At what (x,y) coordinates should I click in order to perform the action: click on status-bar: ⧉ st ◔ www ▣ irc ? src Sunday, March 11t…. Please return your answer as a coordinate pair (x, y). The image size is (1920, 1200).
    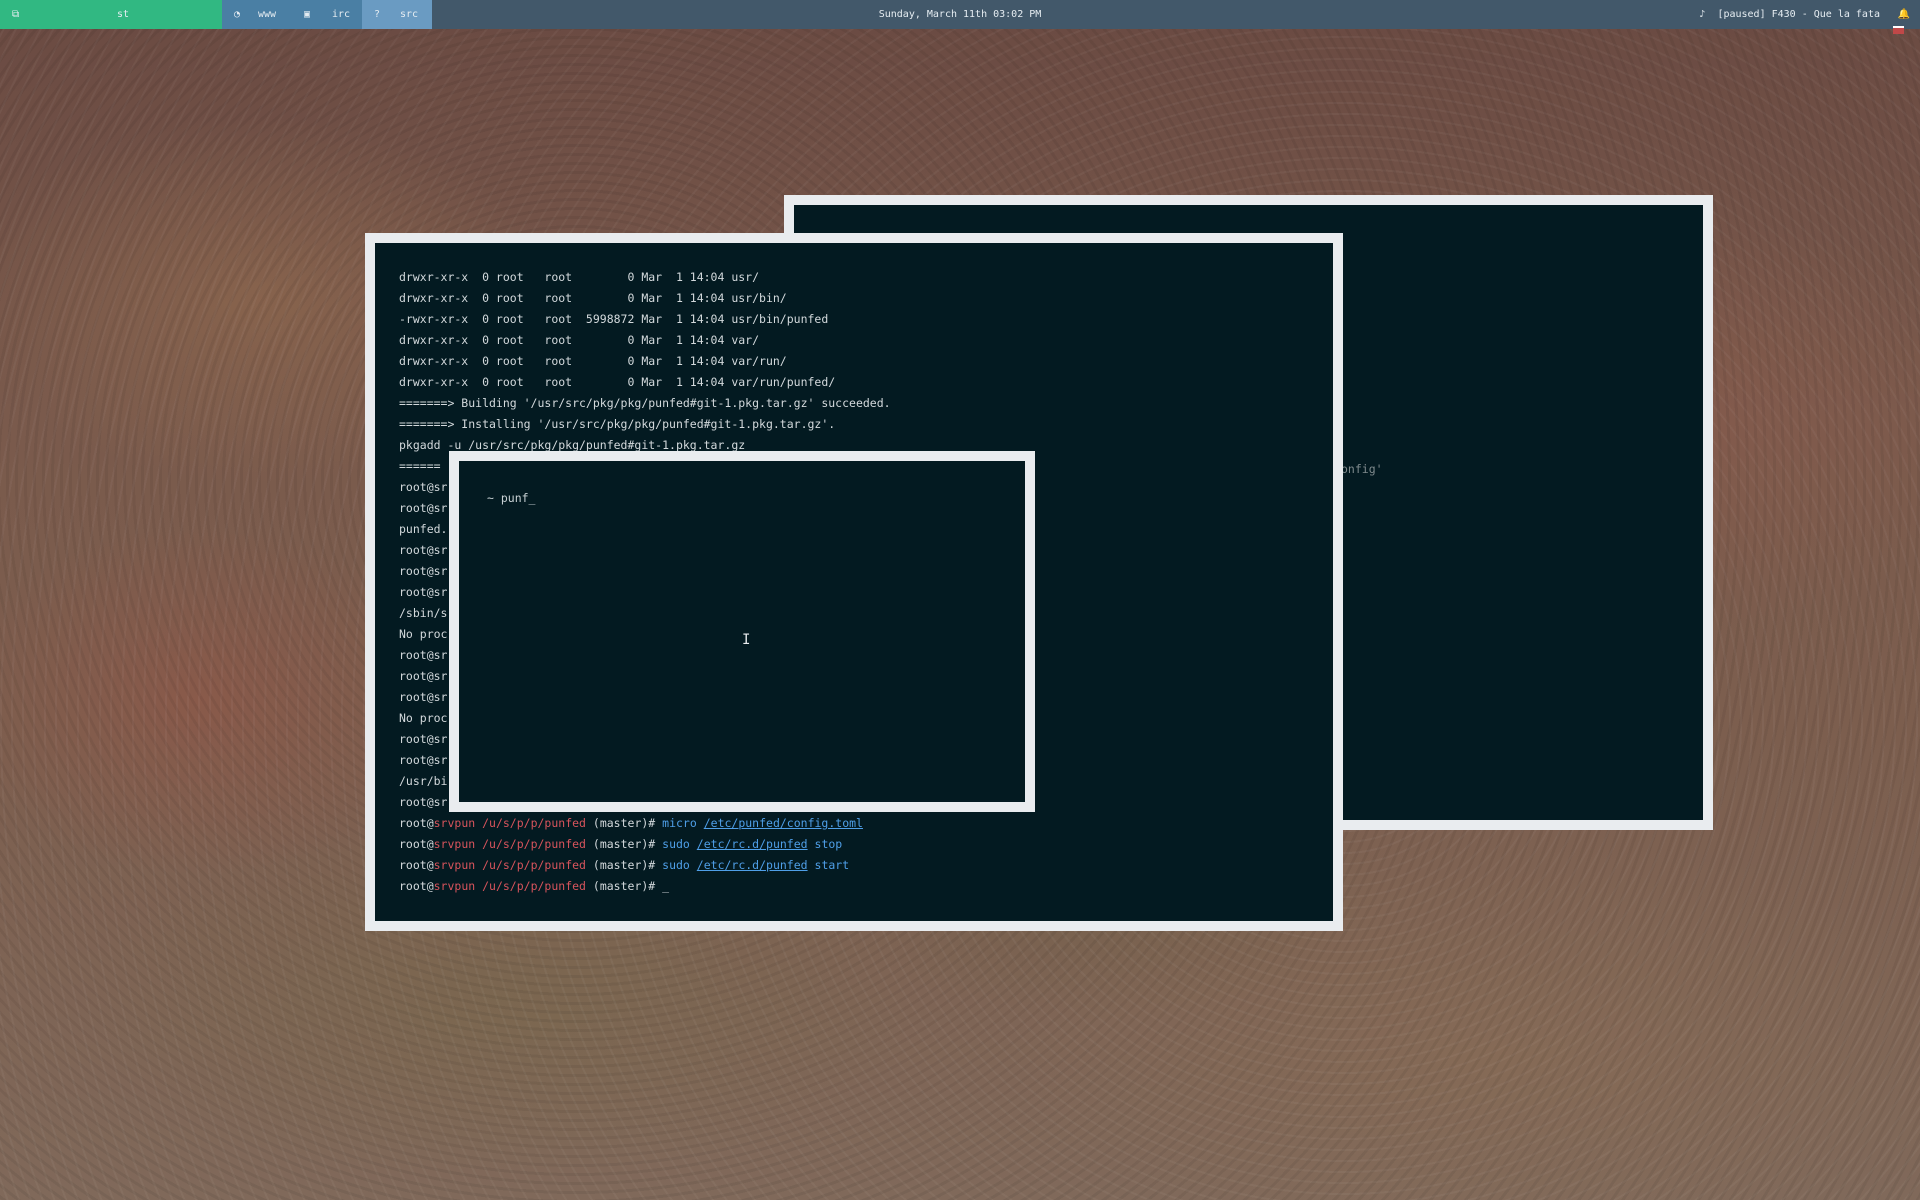
    Looking at the image, I should click on (960, 14).